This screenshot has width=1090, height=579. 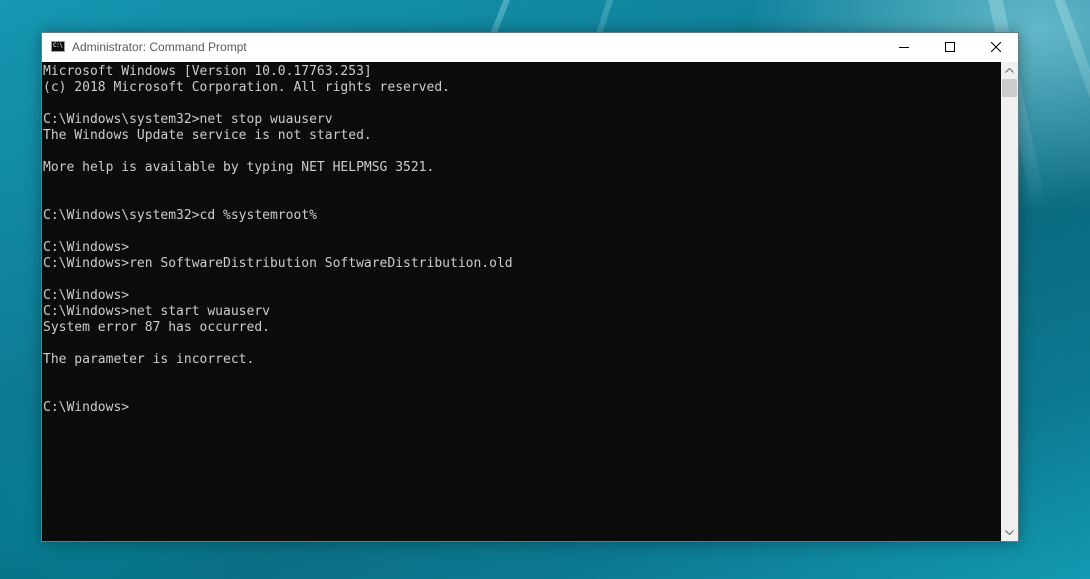 I want to click on maximize-icon, so click(x=950, y=47).